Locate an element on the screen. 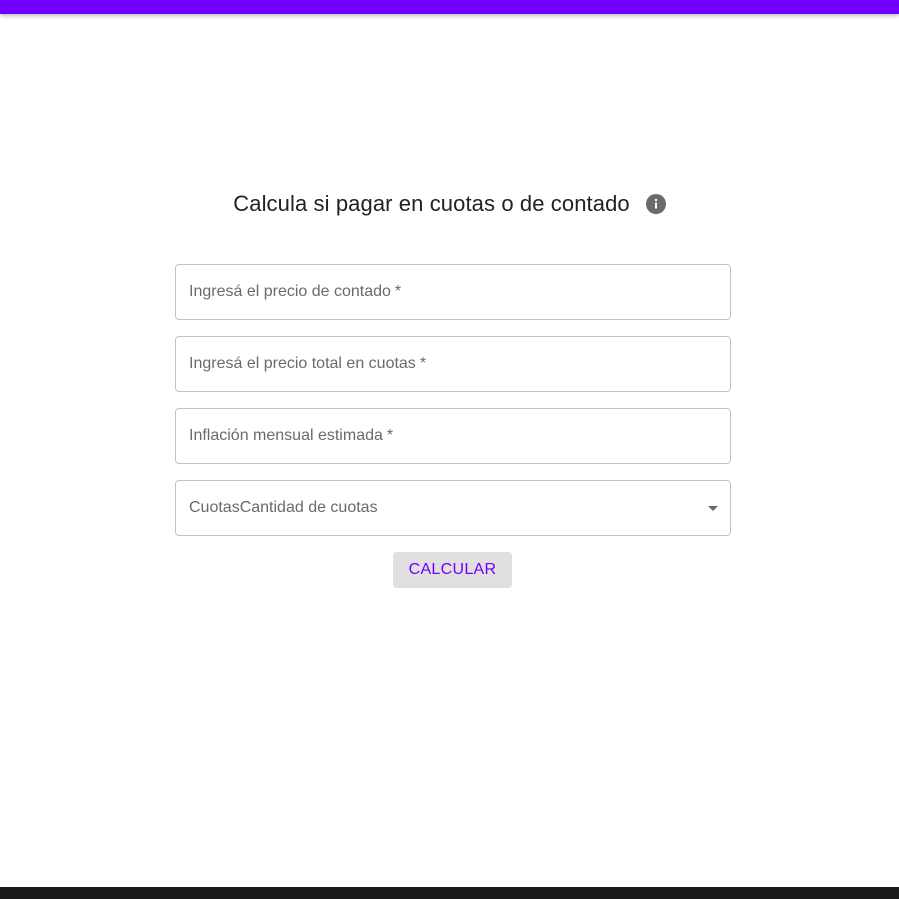  inflation-field: Inflación mensual estimada * is located at coordinates (453, 436).